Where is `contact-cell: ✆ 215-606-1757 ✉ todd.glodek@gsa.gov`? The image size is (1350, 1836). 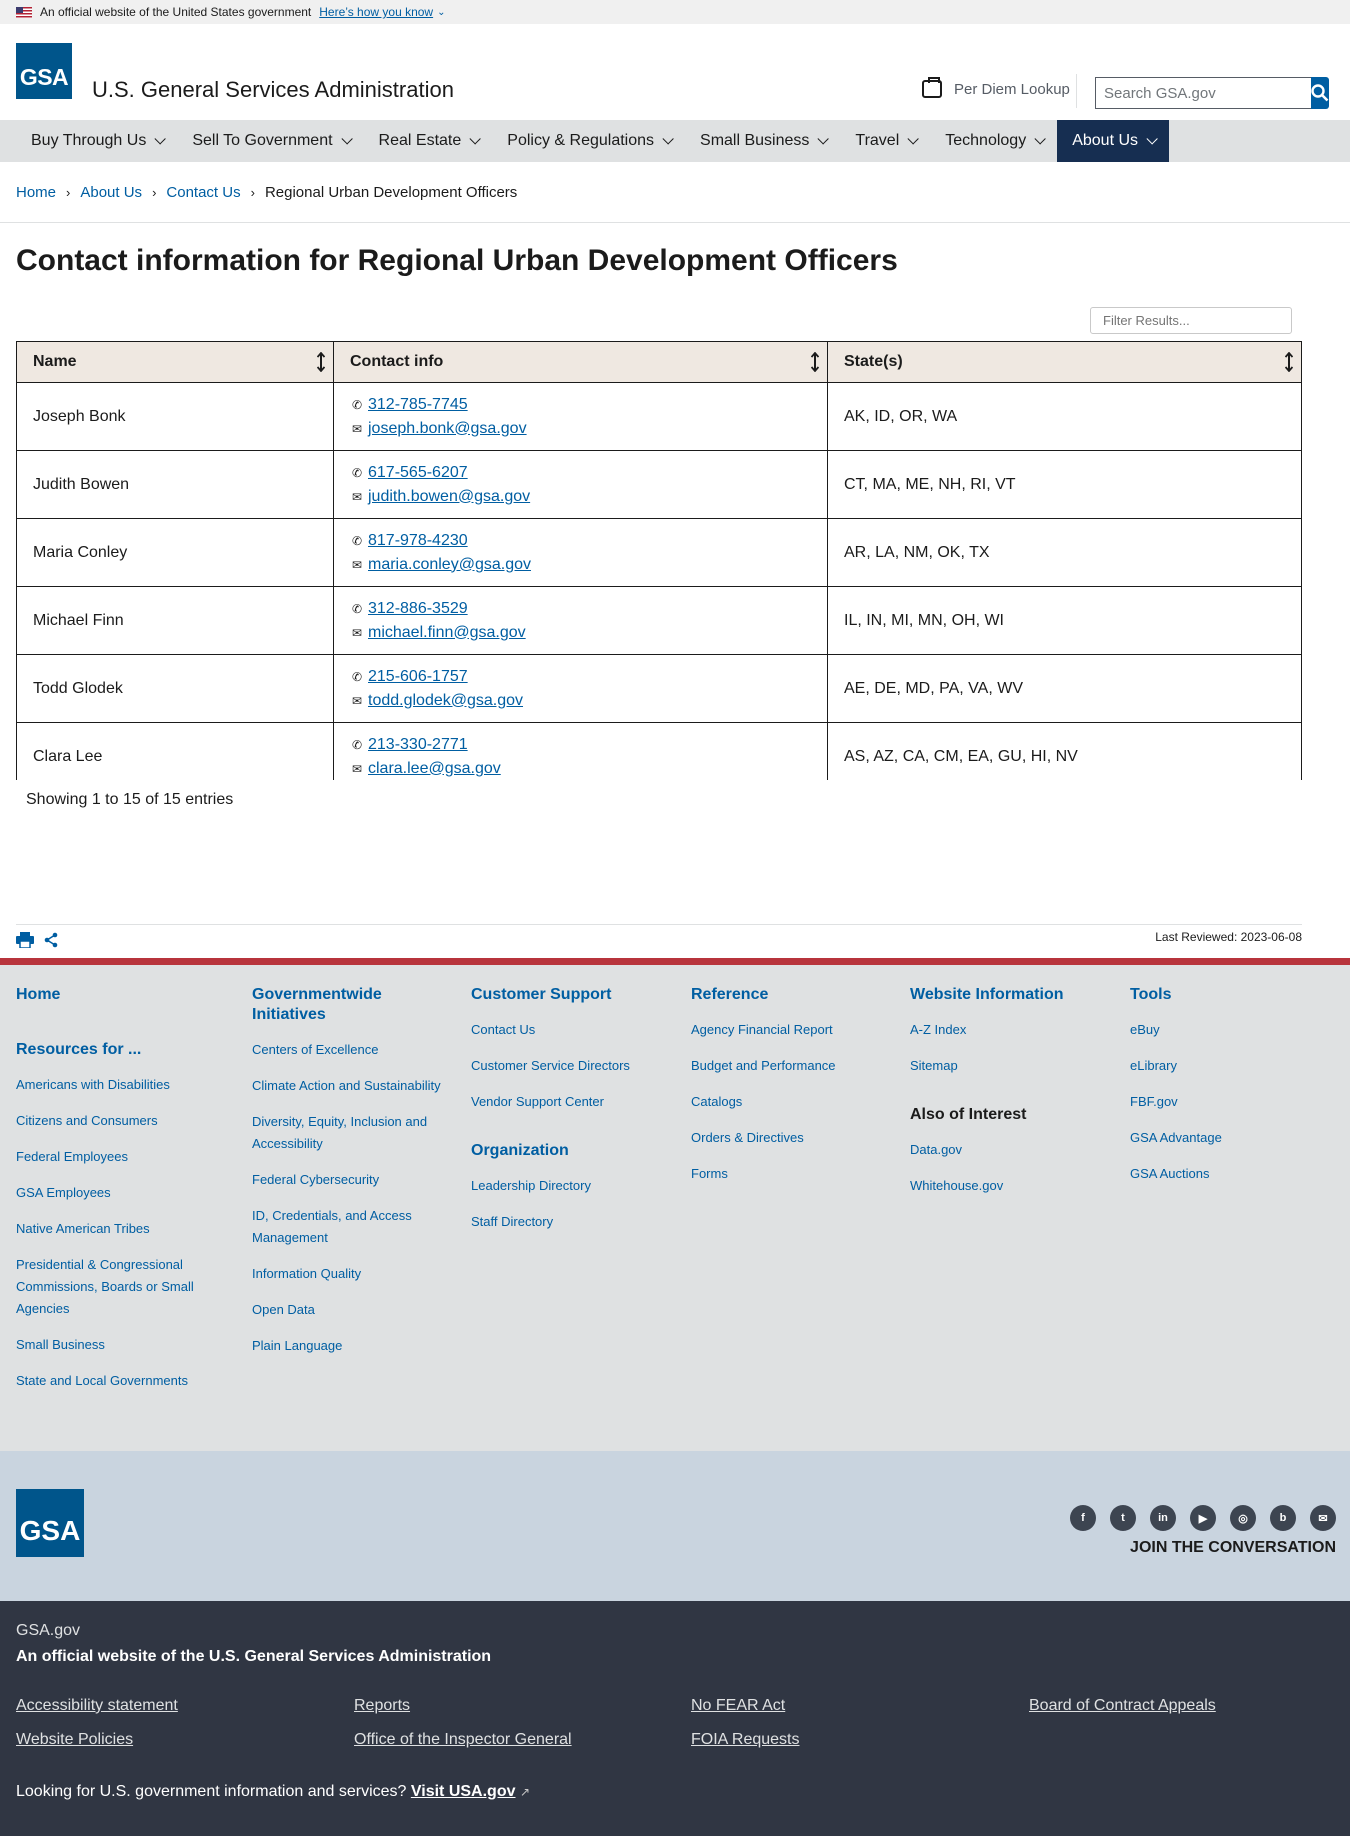
contact-cell: ✆ 215-606-1757 ✉ todd.glodek@gsa.gov is located at coordinates (580, 688).